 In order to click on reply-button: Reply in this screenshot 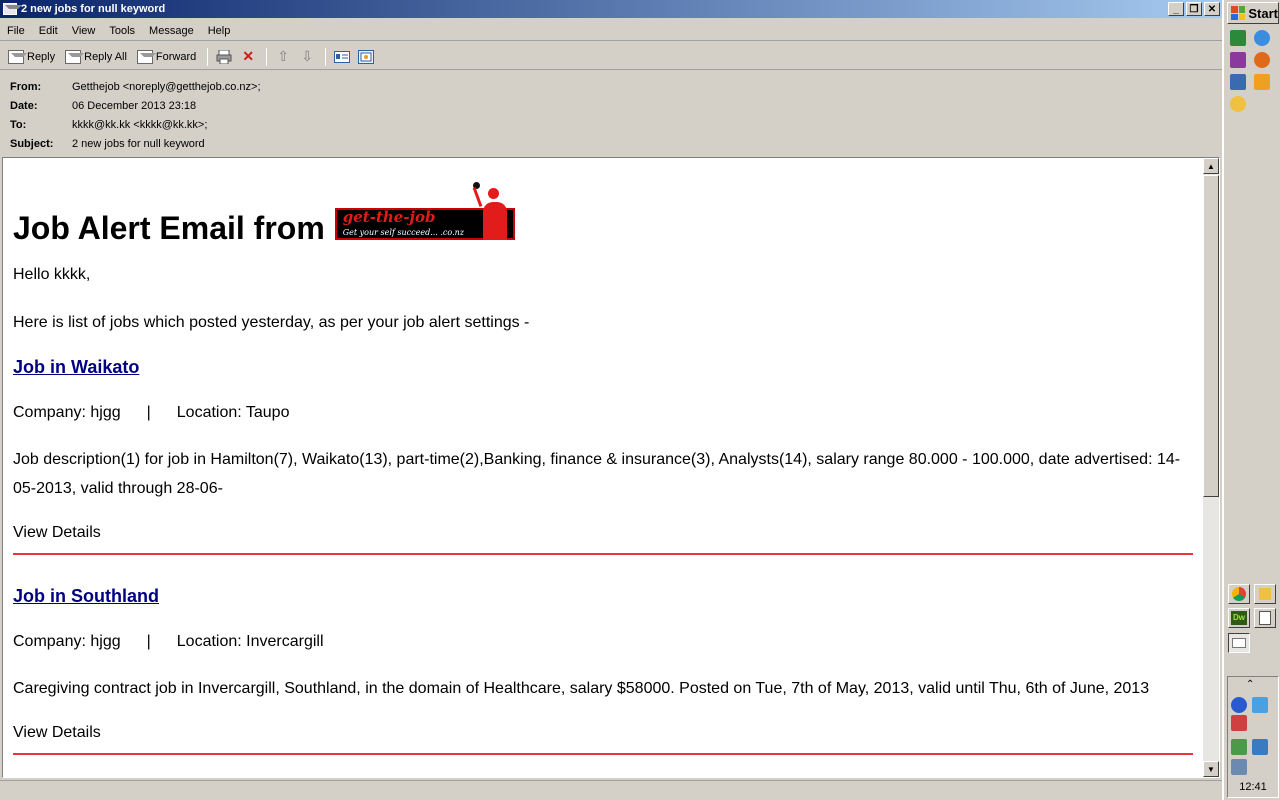, I will do `click(31, 57)`.